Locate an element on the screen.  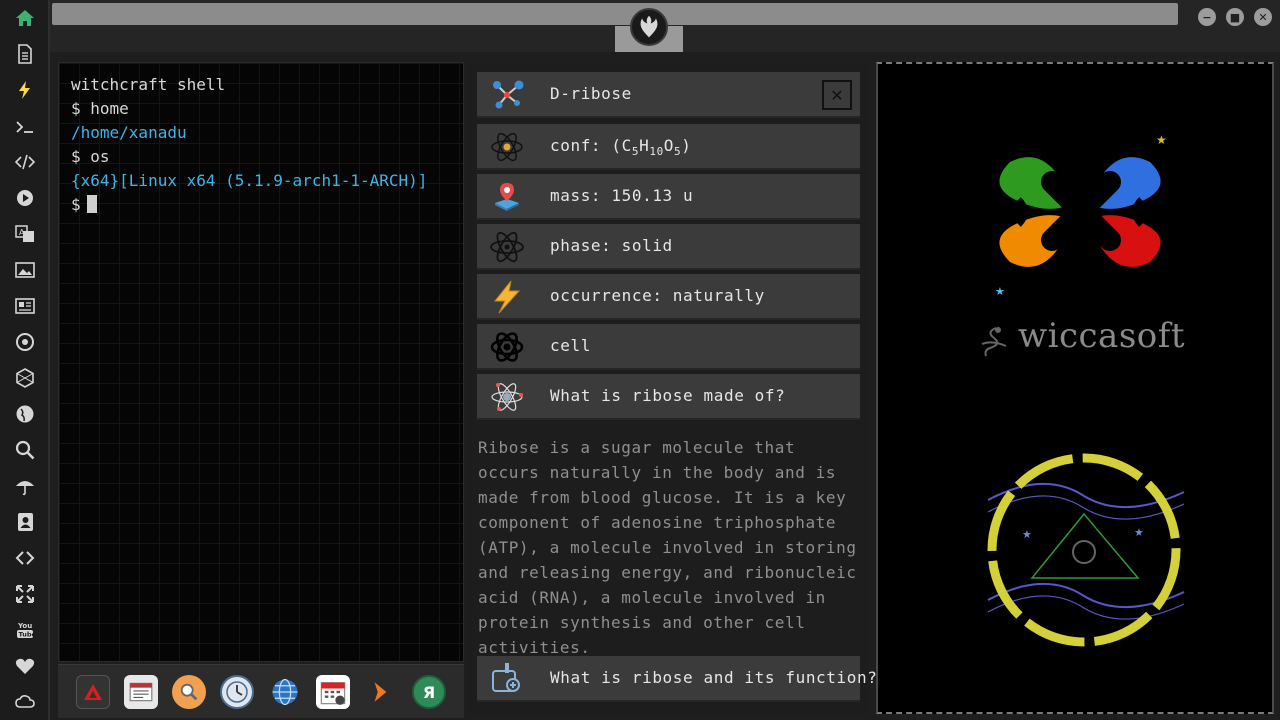
cloud-icon is located at coordinates (25, 702).